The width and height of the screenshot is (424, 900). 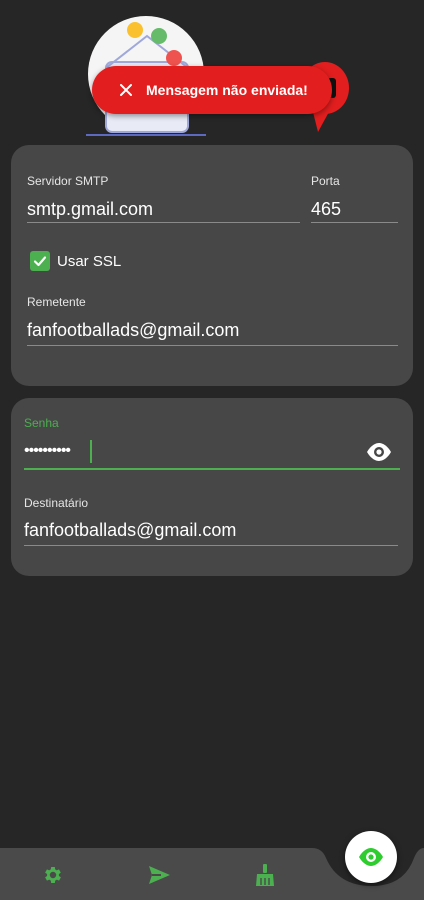 I want to click on sender-underline, so click(x=212, y=345).